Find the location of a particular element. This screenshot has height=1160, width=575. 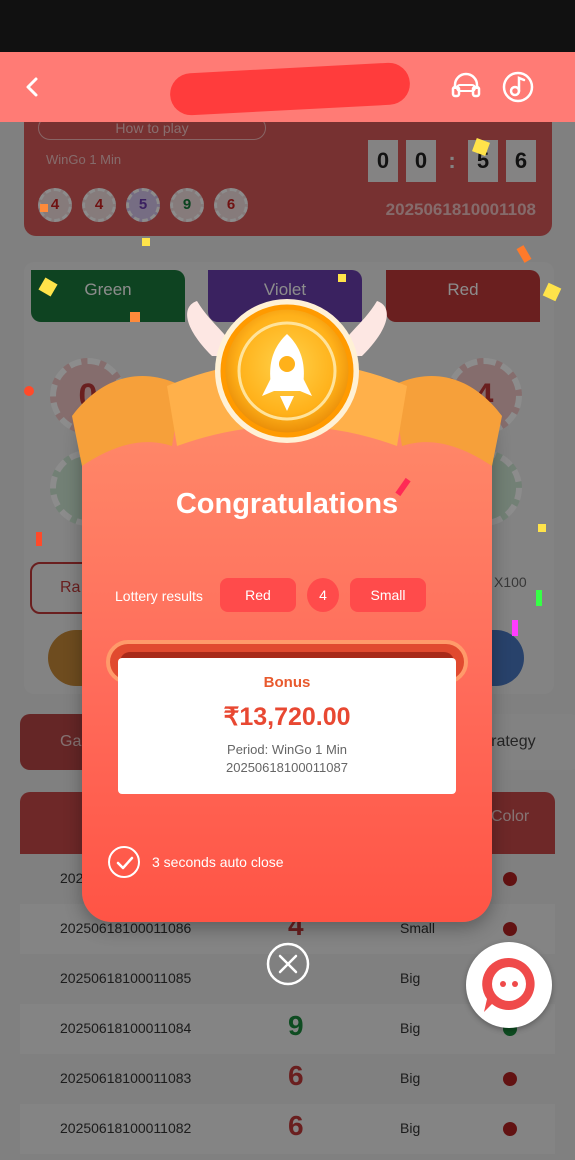

auto-close-label: 3 seconds auto close is located at coordinates (218, 862).